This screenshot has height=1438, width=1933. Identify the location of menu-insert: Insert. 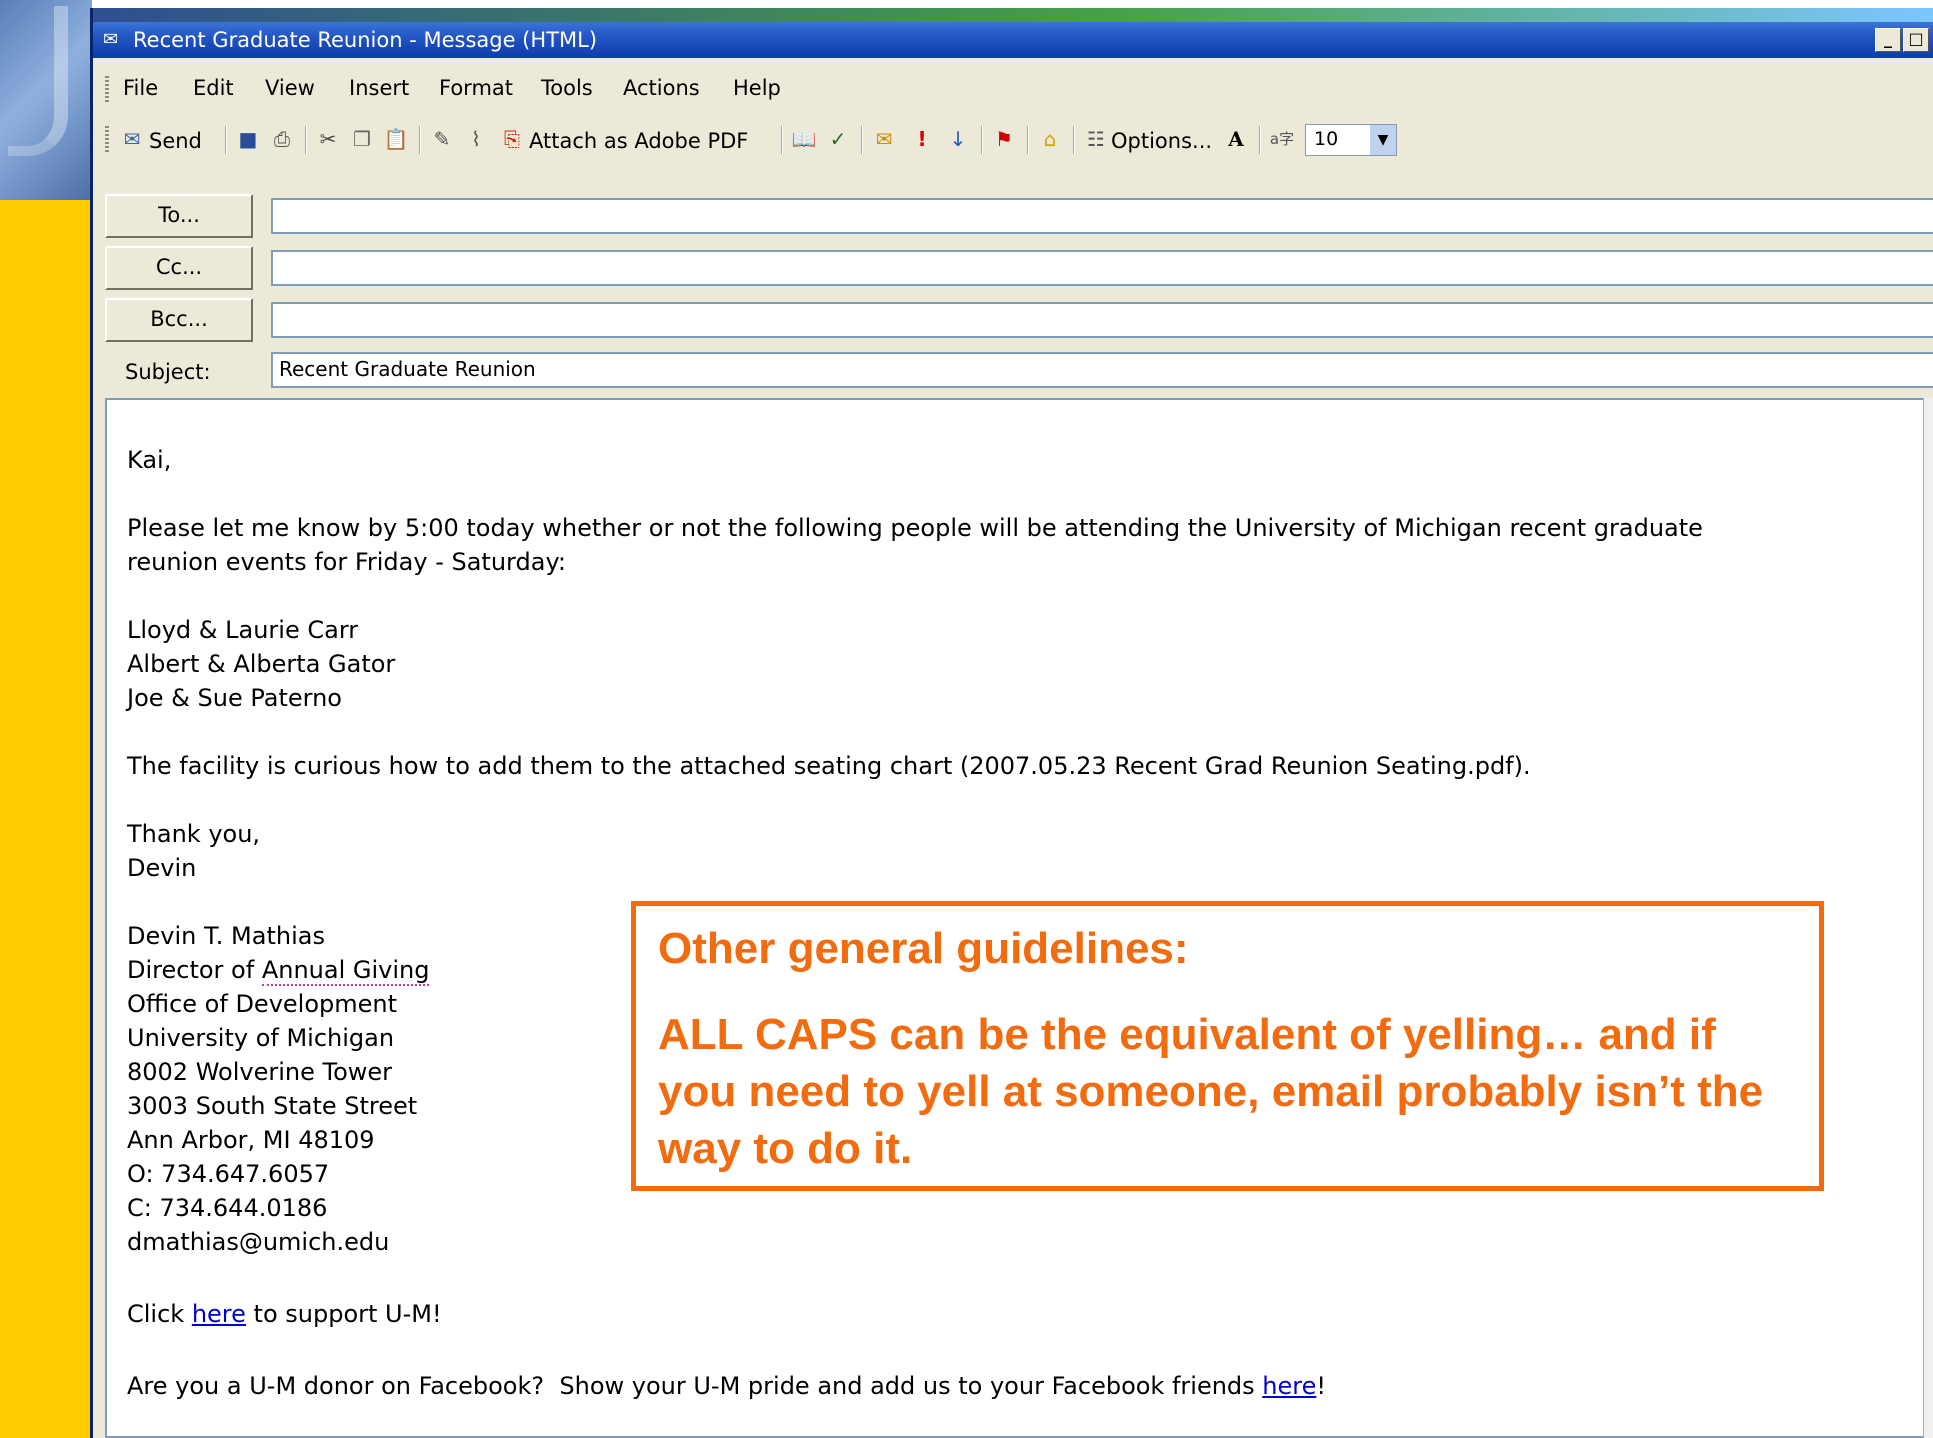
(379, 88).